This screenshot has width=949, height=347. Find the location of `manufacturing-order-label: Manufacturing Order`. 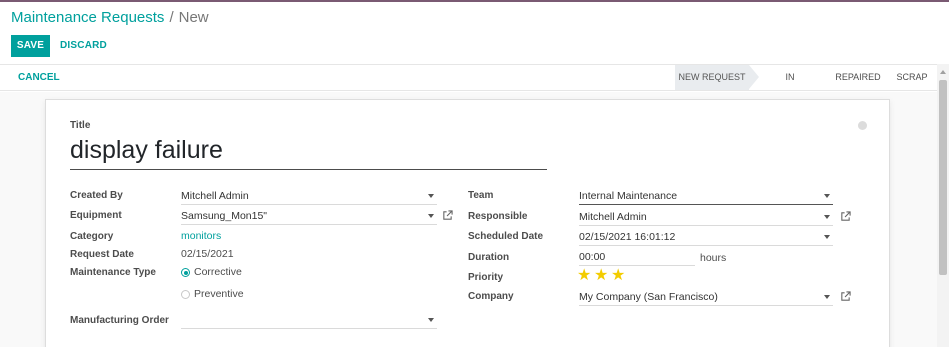

manufacturing-order-label: Manufacturing Order is located at coordinates (119, 320).